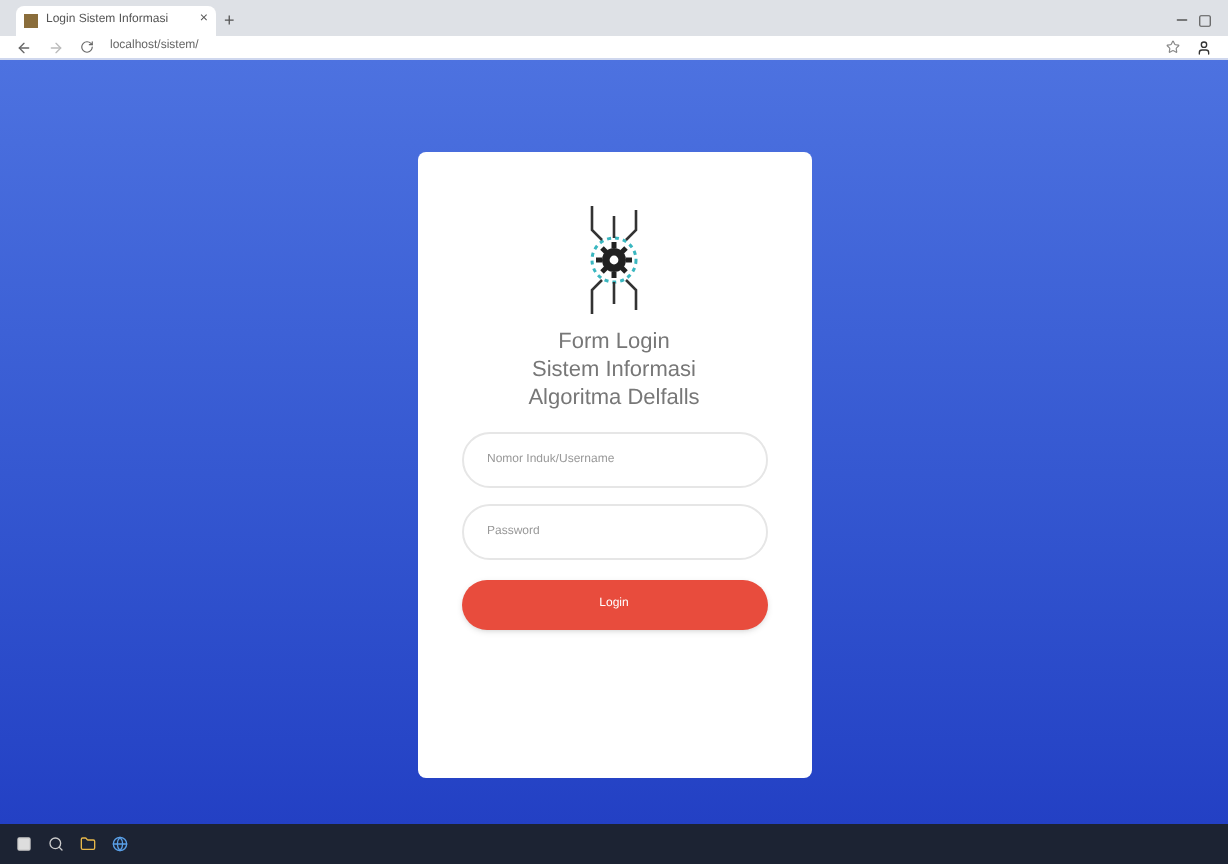 Image resolution: width=1228 pixels, height=864 pixels. What do you see at coordinates (87, 47) in the screenshot?
I see `reload-icon` at bounding box center [87, 47].